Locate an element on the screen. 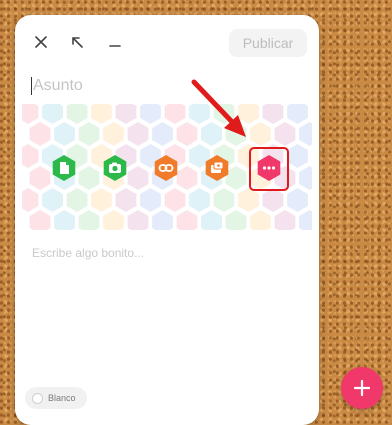 This screenshot has height=425, width=392. background-color-label: Blanco is located at coordinates (62, 398).